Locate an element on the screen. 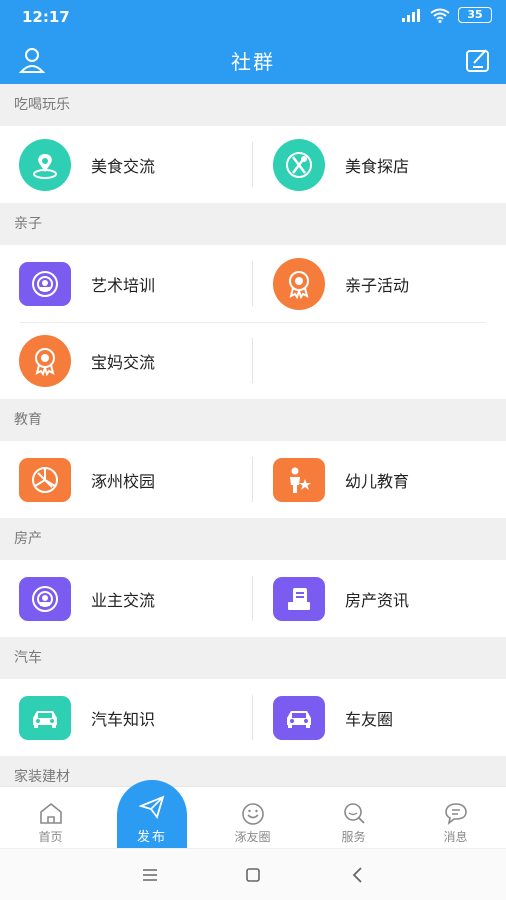  category-food-visit: 美食探店 is located at coordinates (379, 164).